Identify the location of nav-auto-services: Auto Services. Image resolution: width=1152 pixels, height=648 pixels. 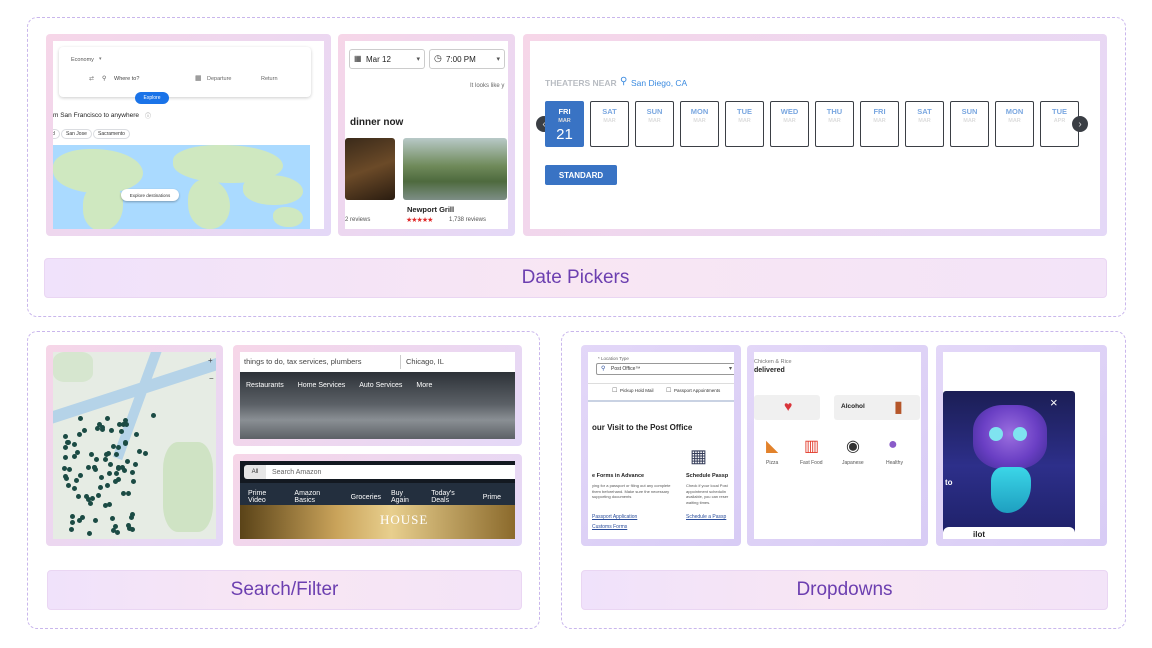
(380, 385).